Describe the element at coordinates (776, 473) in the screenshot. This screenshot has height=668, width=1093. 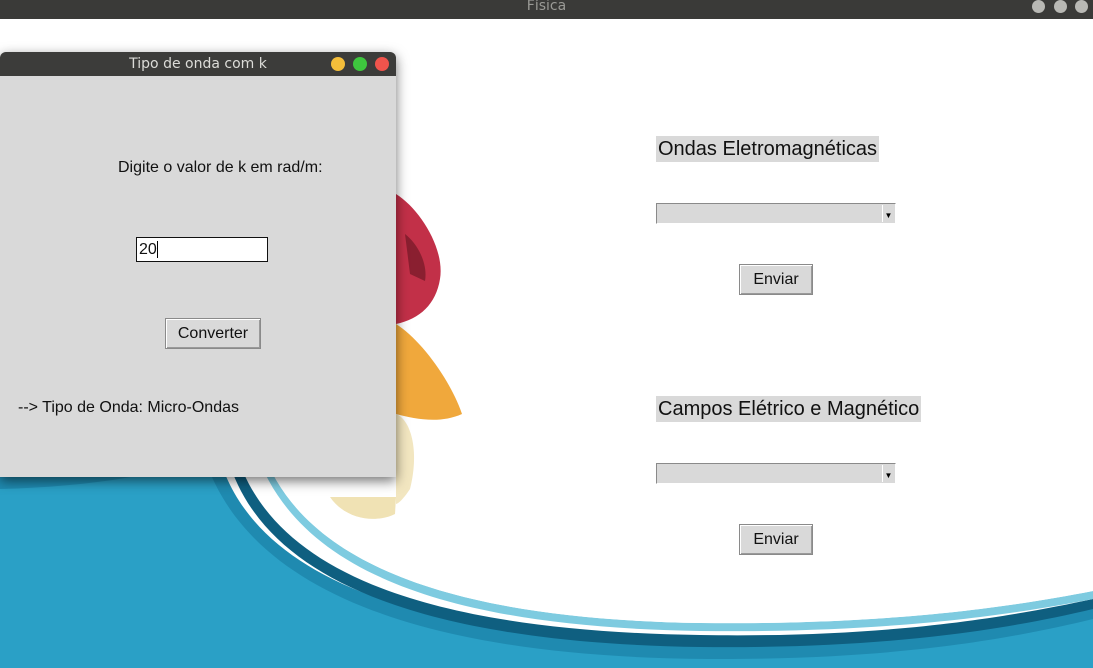
I see `campos-eletrico-magnetico-select: ▼` at that location.